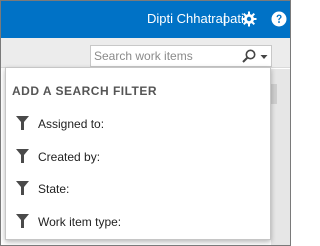 This screenshot has height=246, width=320. What do you see at coordinates (136, 222) in the screenshot?
I see `filter-work-item-type: Work item type:` at bounding box center [136, 222].